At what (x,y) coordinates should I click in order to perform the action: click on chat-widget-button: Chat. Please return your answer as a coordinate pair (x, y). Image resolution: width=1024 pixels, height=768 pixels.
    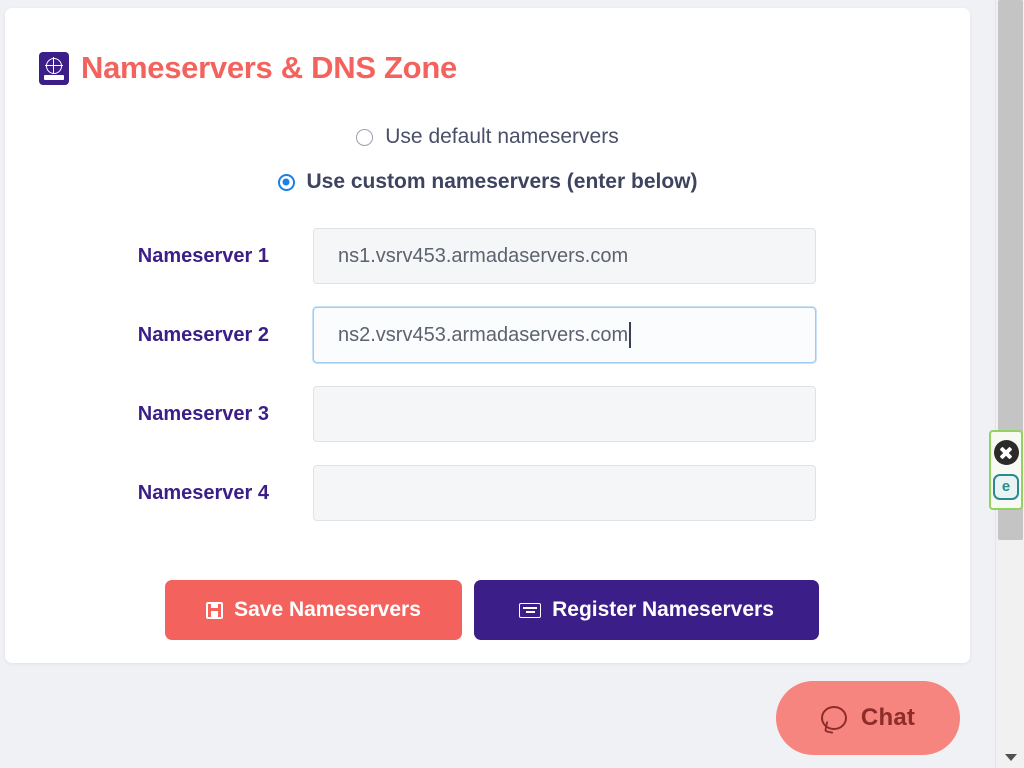
    Looking at the image, I should click on (868, 718).